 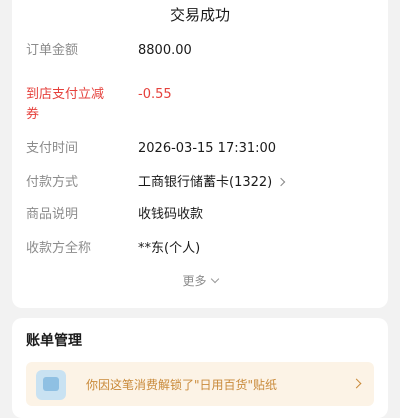 I want to click on discount-label-line1: 到店支付立减, so click(x=65, y=94).